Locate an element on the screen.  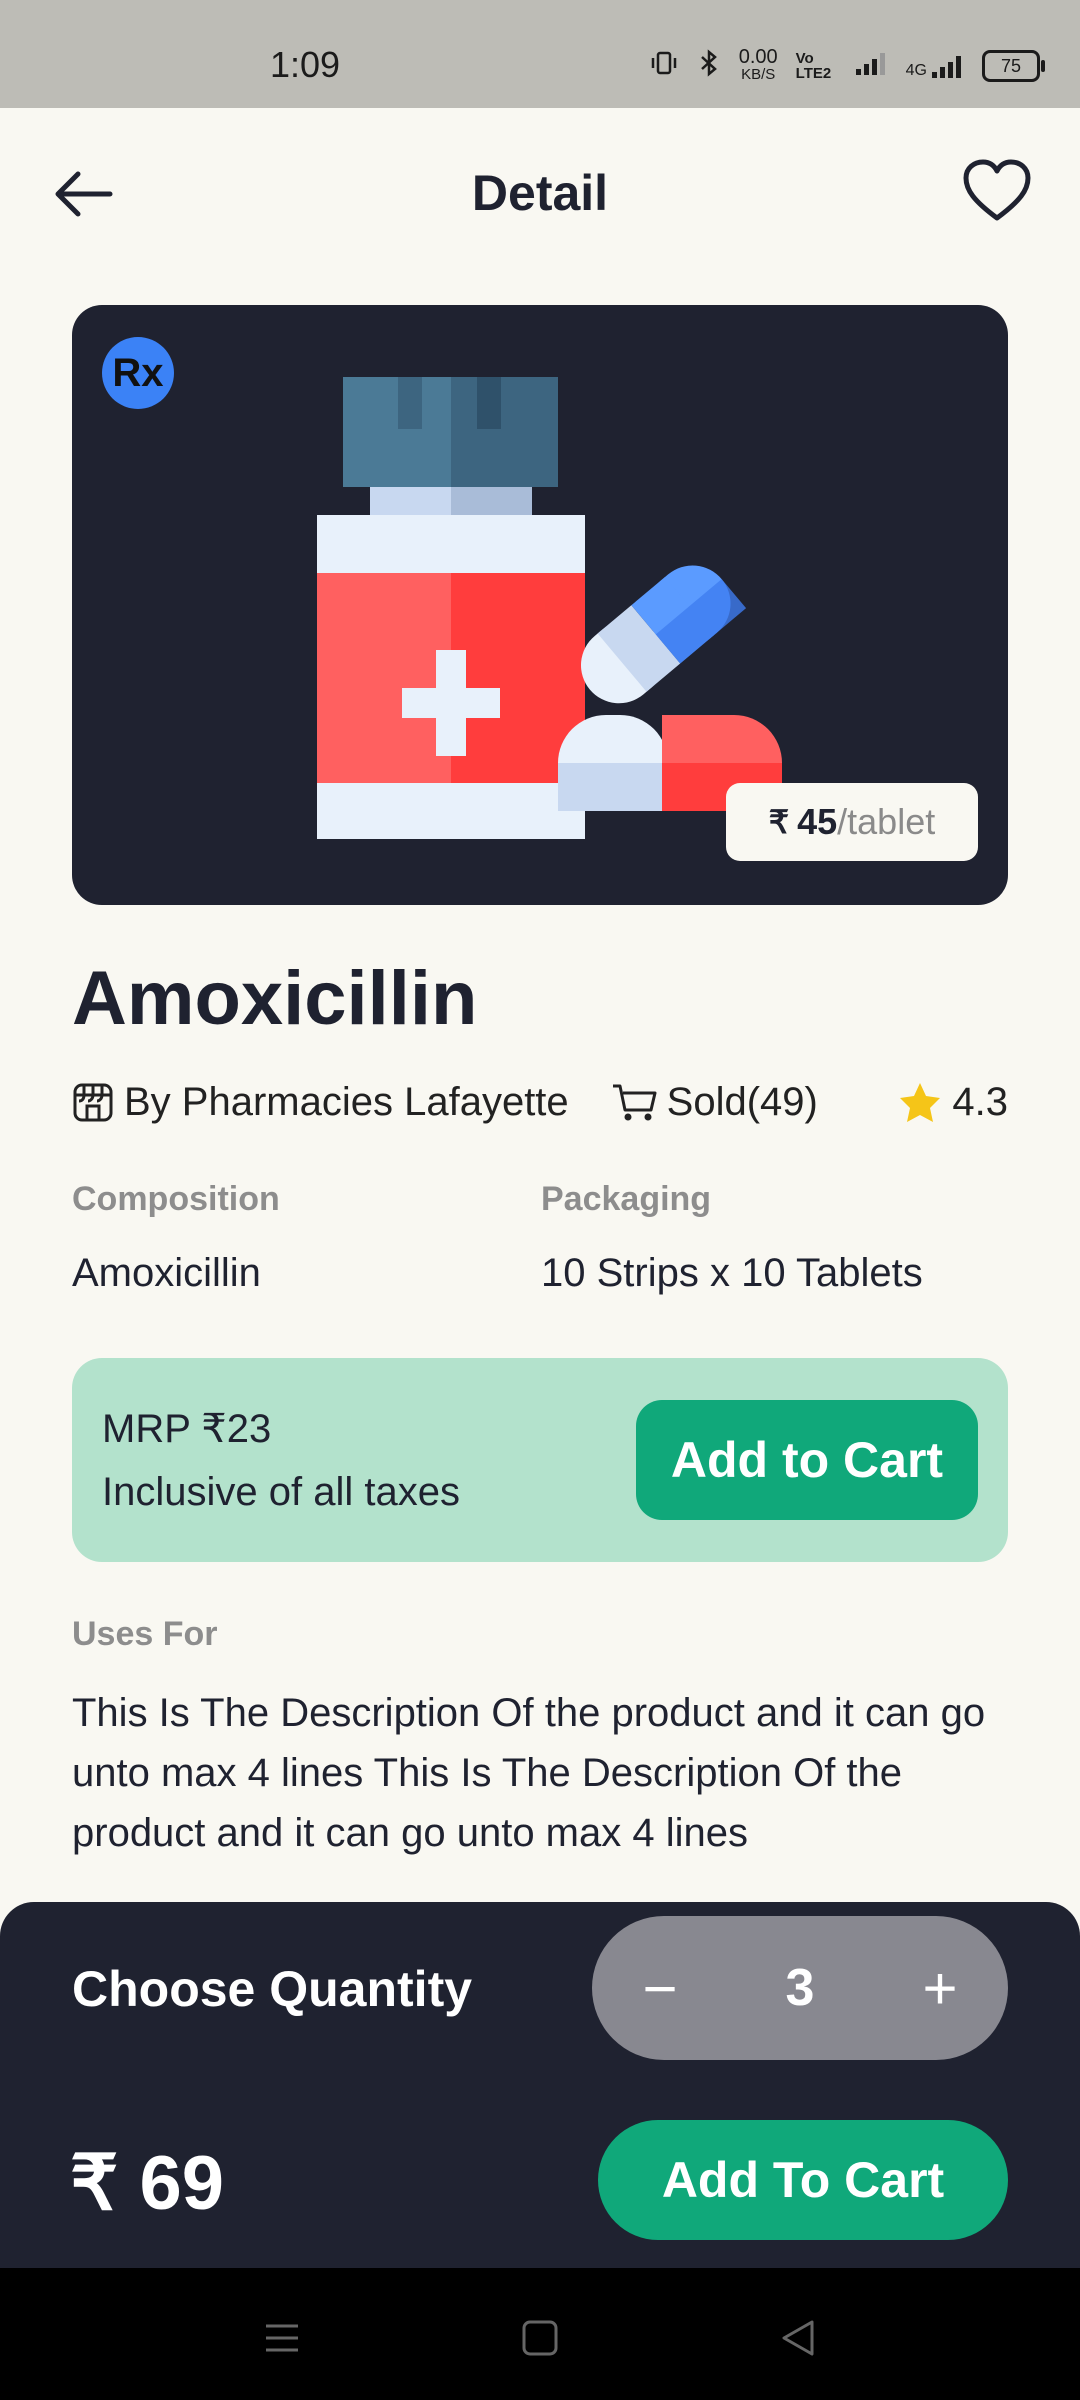
seller-link: By Pharmacies Lafayette is located at coordinates (320, 1102).